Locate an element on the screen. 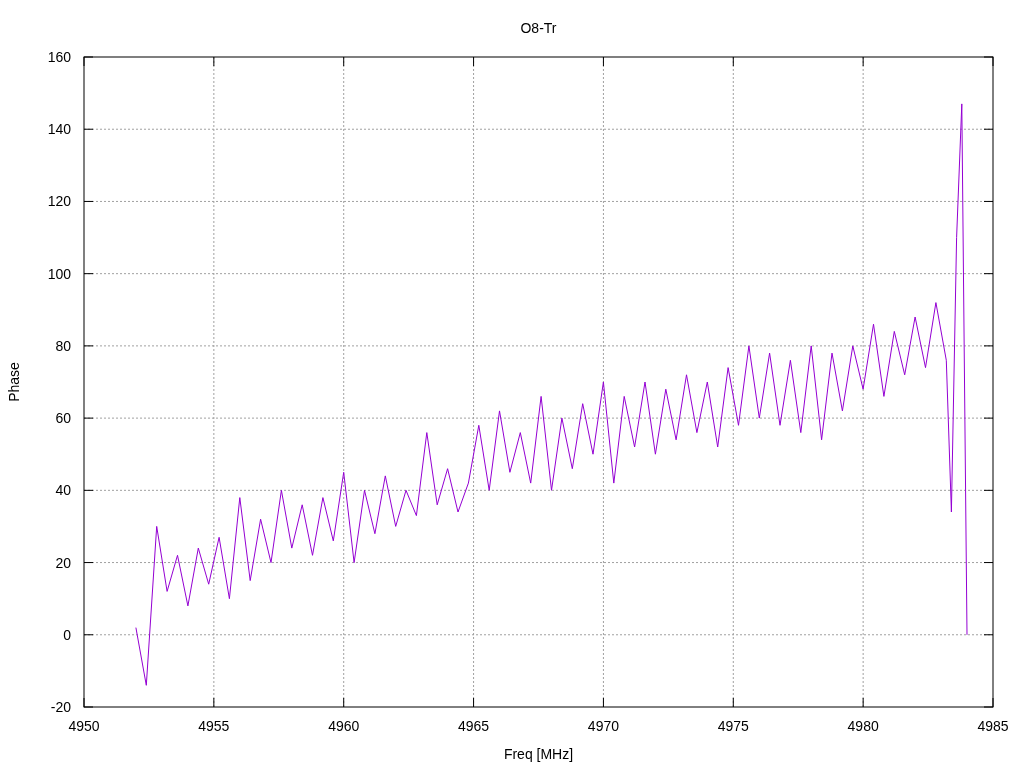 Image resolution: width=1024 pixels, height=768 pixels. tick-label: 160 is located at coordinates (59, 57).